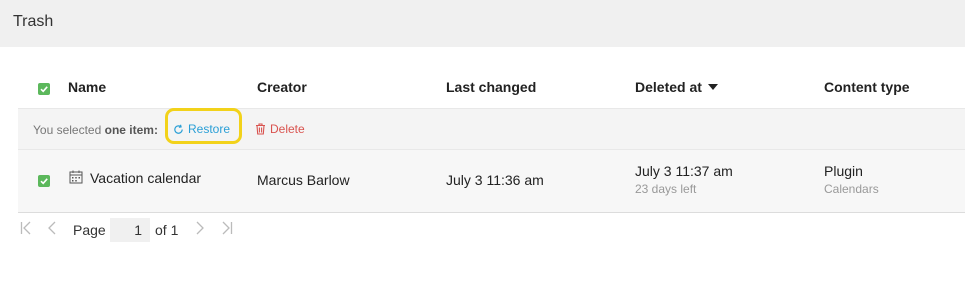  Describe the element at coordinates (495, 180) in the screenshot. I see `row-last-changed: July 3 11:36 am` at that location.